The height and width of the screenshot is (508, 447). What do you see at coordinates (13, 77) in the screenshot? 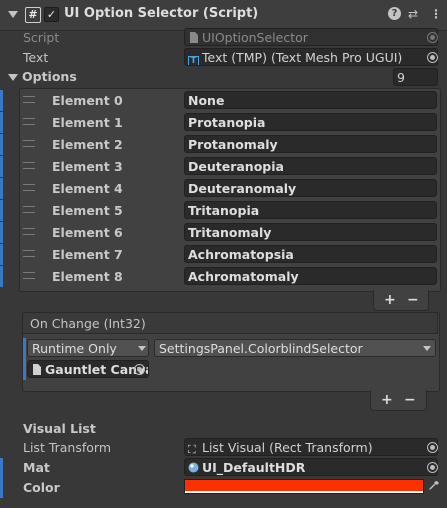
I see `options-foldout-icon` at bounding box center [13, 77].